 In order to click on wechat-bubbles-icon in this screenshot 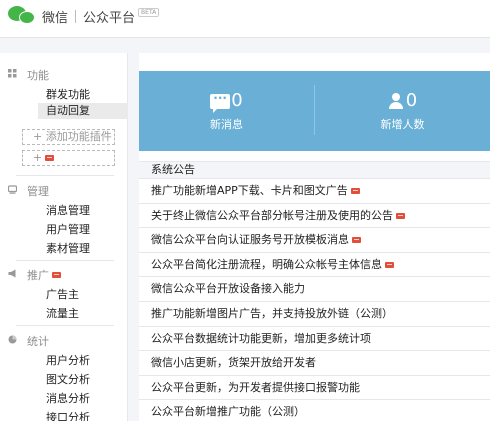, I will do `click(23, 16)`.